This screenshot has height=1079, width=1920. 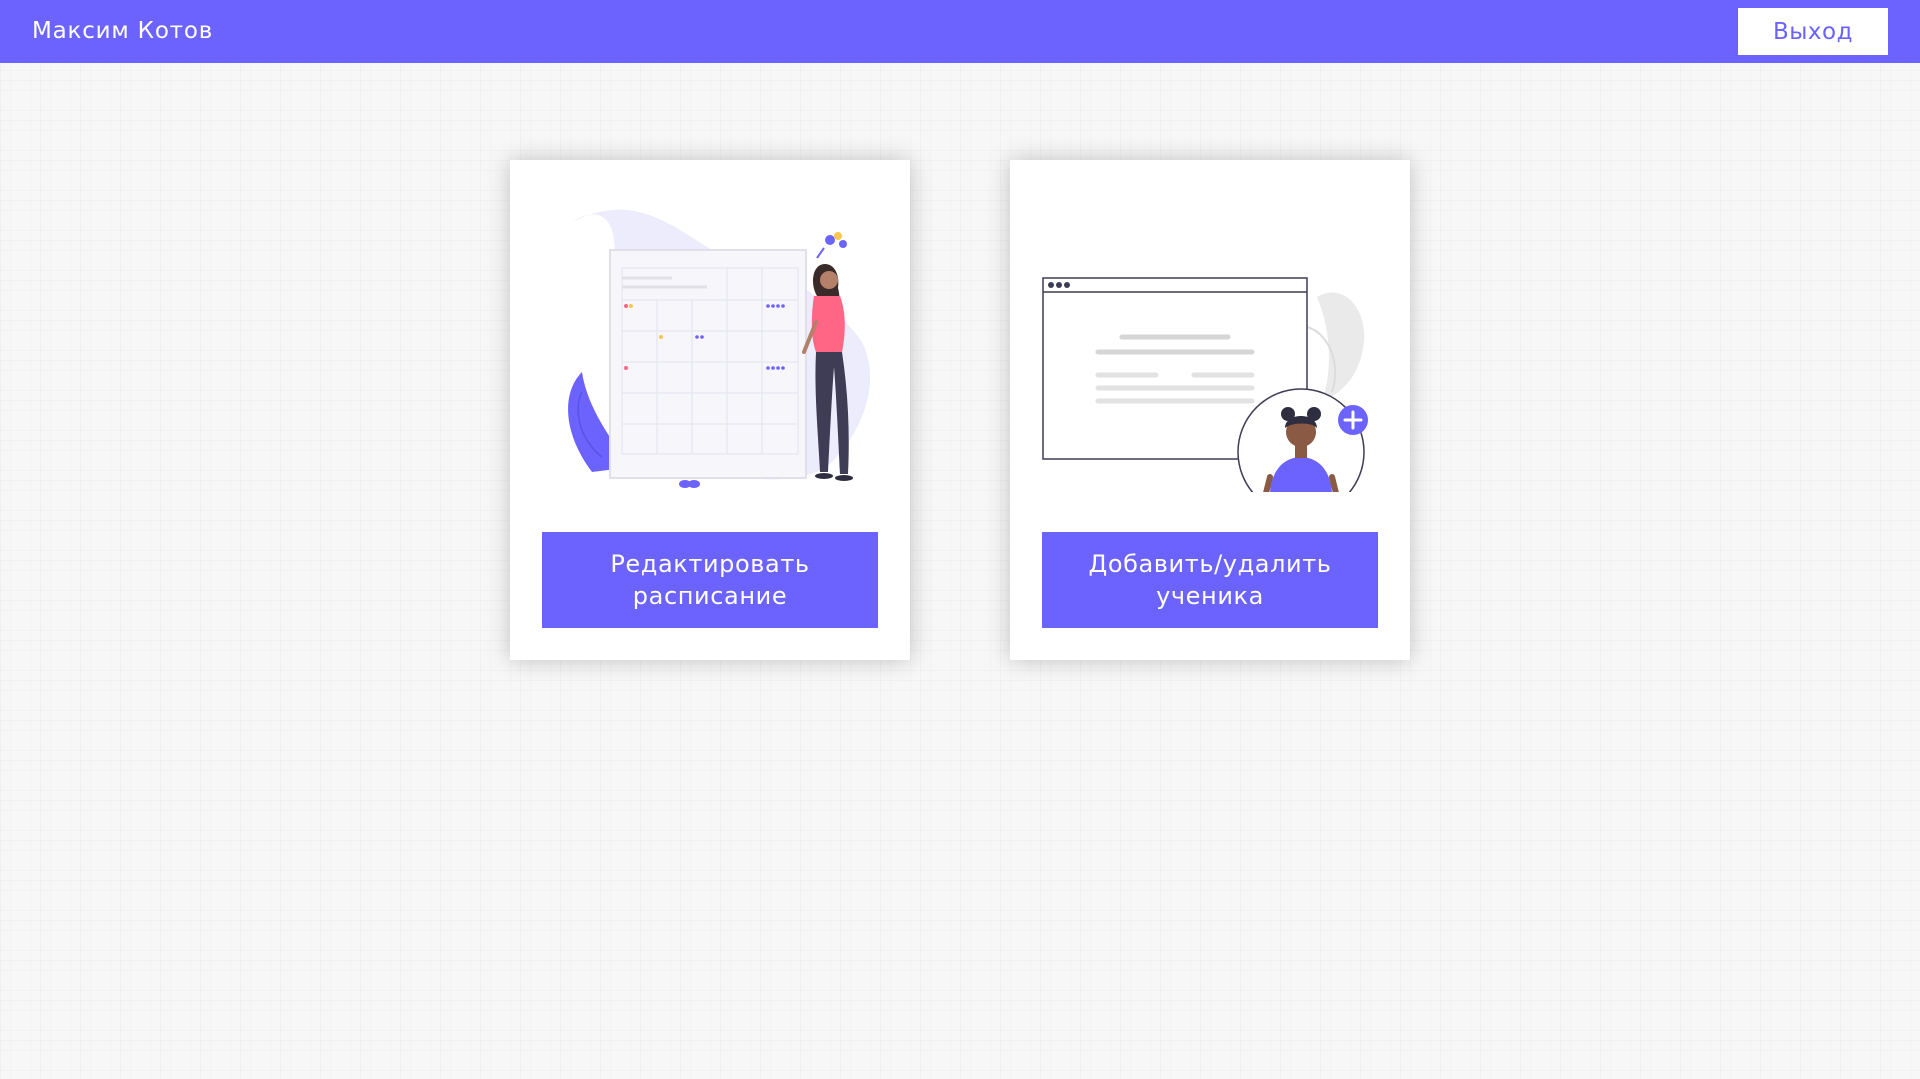 I want to click on top-bar: Максим Котов Выход, so click(x=960, y=31).